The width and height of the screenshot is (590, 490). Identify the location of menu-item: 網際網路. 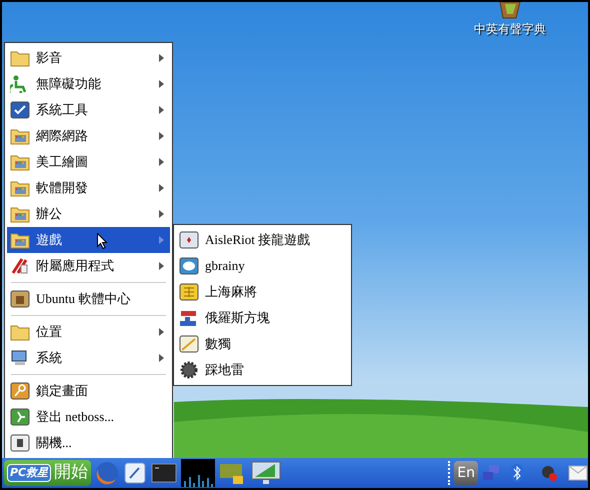
(88, 136).